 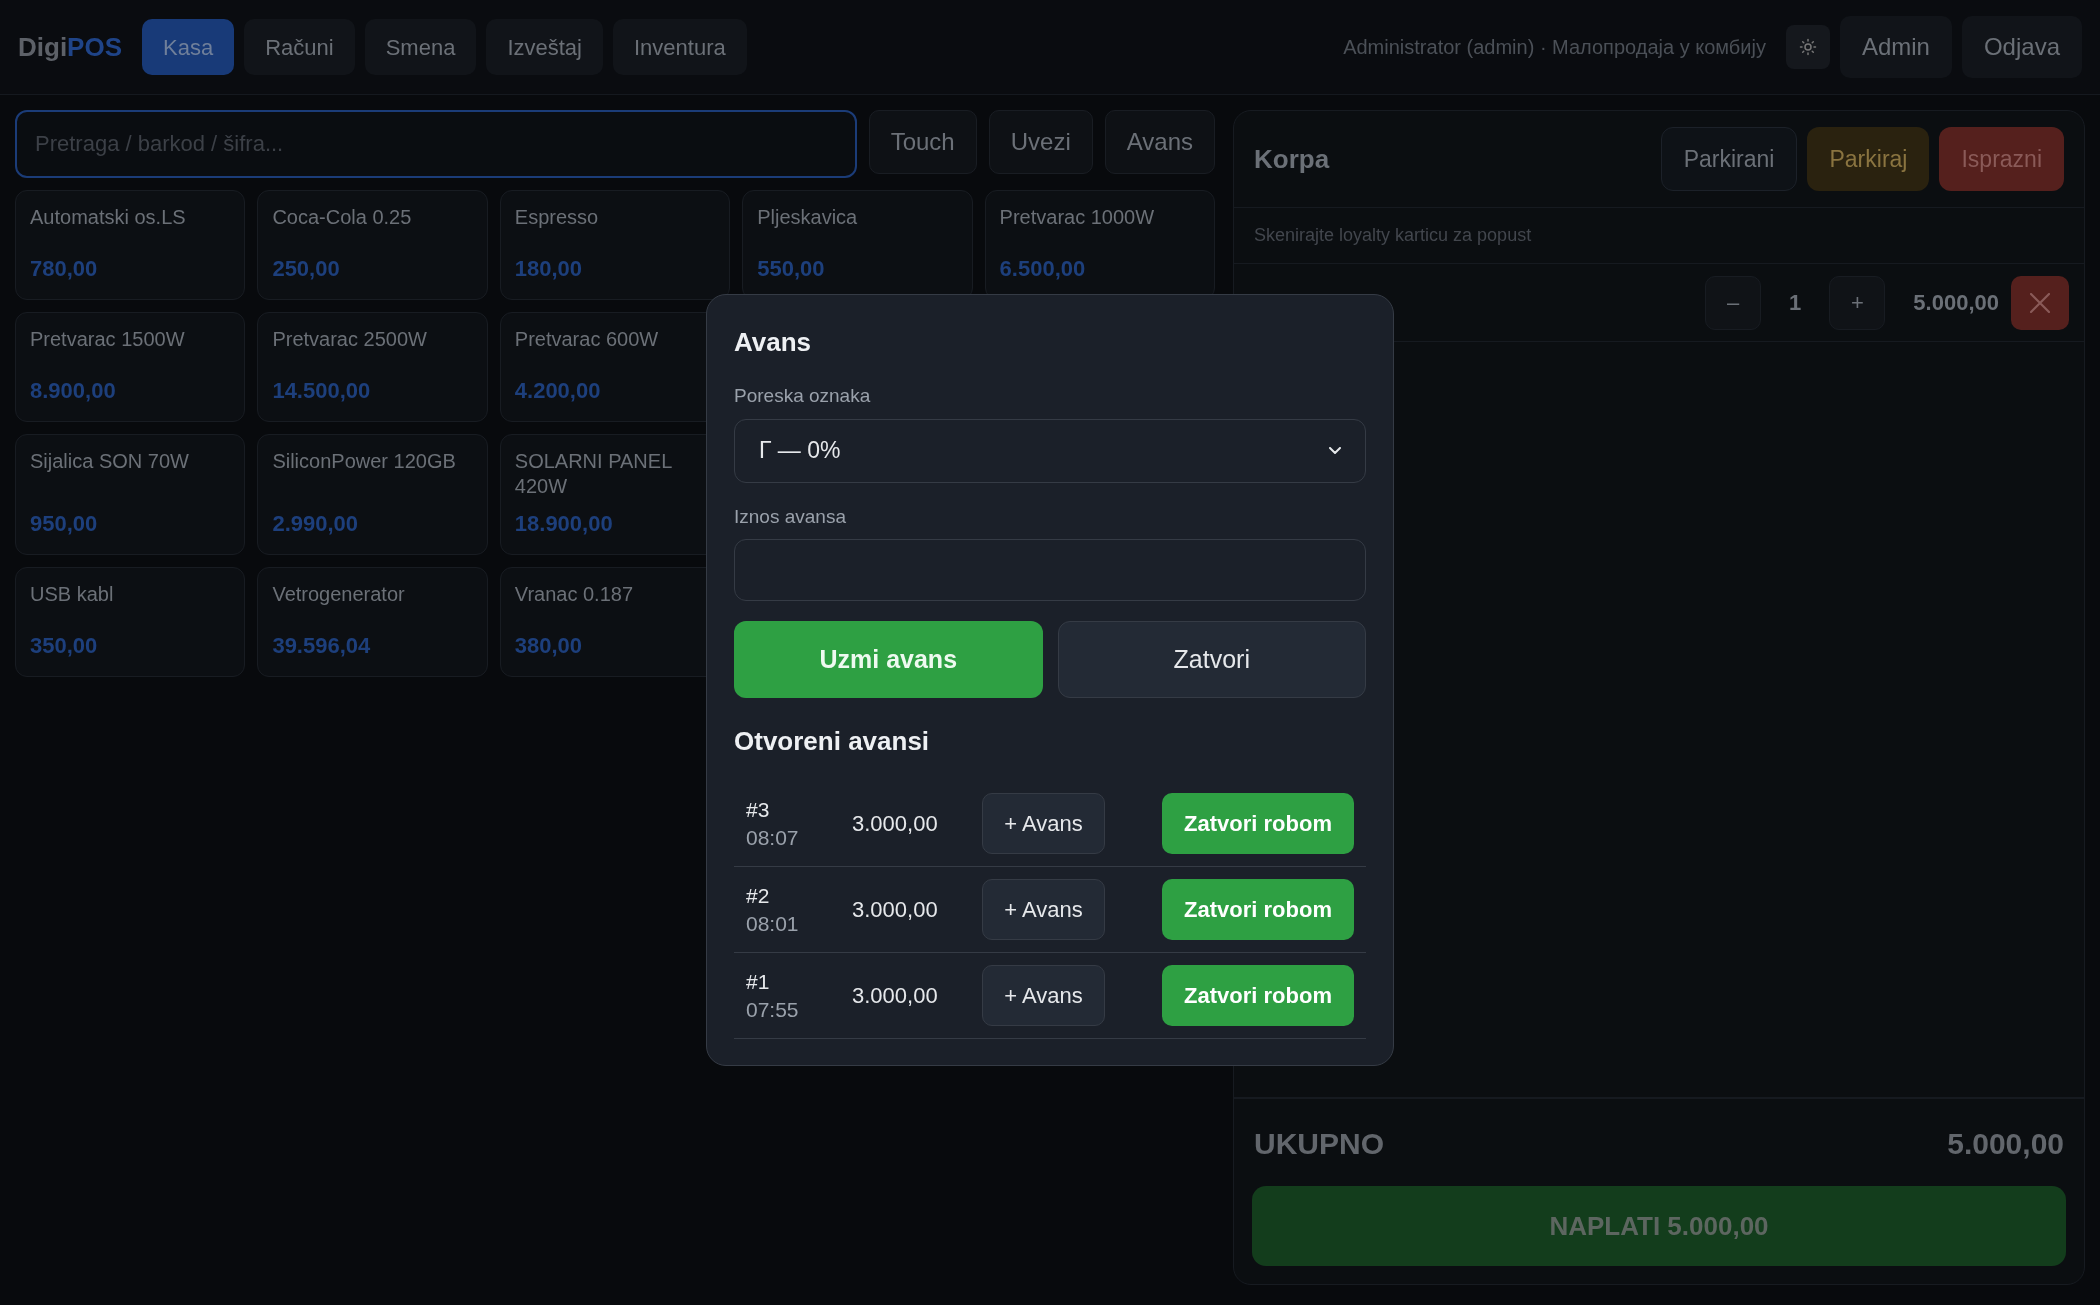 I want to click on line-total: 5.000,00, so click(x=1956, y=303).